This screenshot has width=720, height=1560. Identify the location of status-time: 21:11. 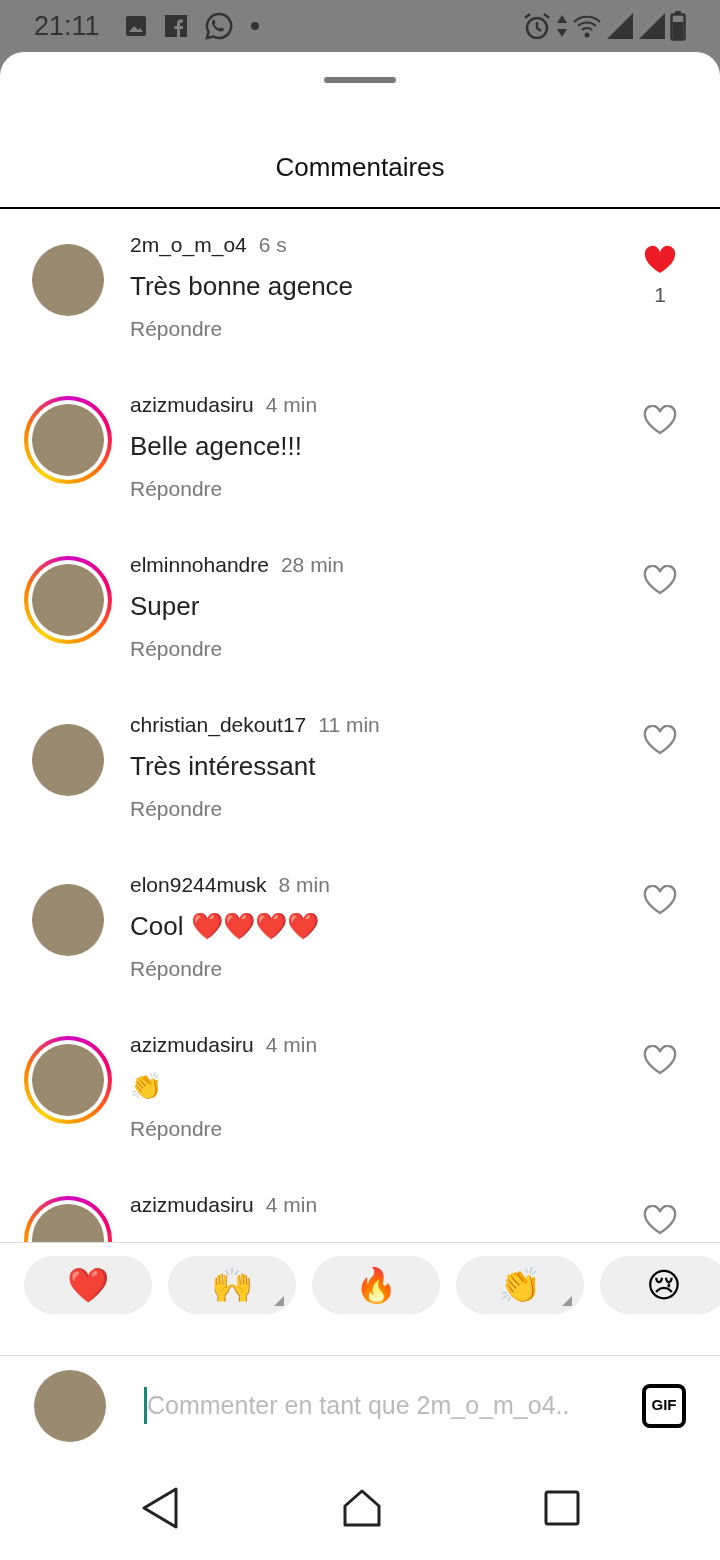
(67, 26).